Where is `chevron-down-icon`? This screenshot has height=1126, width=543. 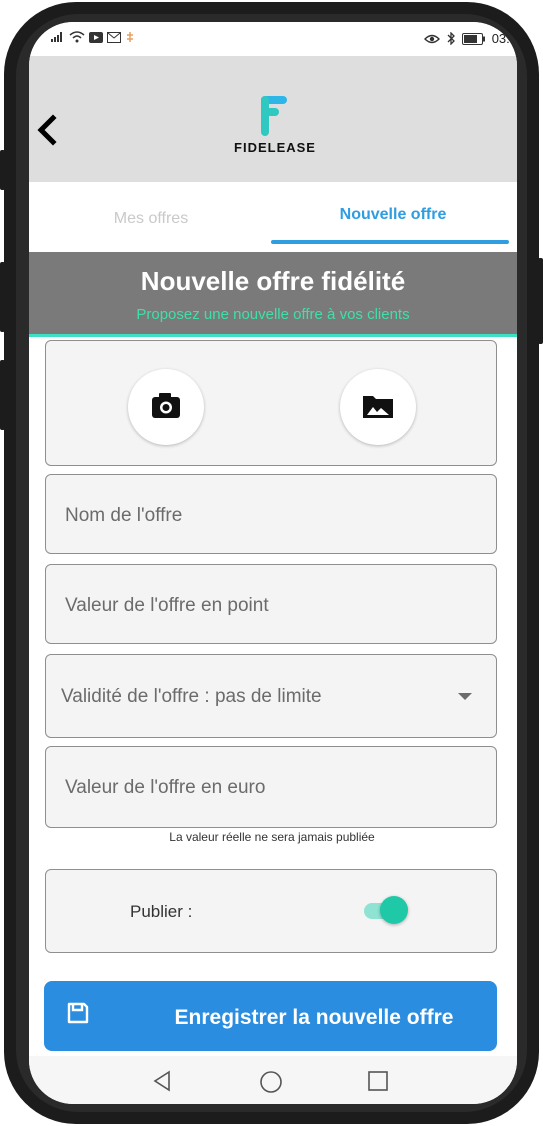
chevron-down-icon is located at coordinates (465, 696).